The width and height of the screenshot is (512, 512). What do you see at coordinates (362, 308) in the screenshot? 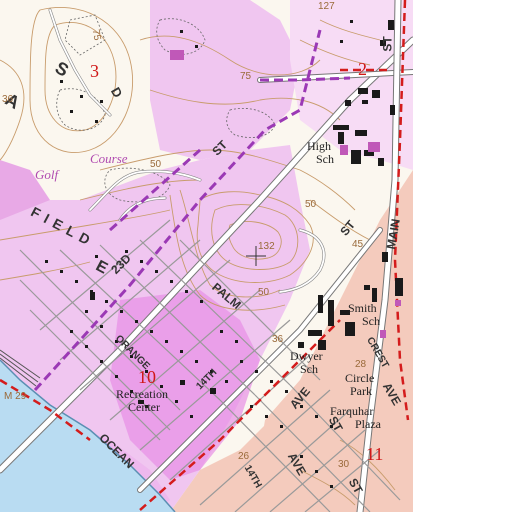
I see `label-smith: Smith` at bounding box center [362, 308].